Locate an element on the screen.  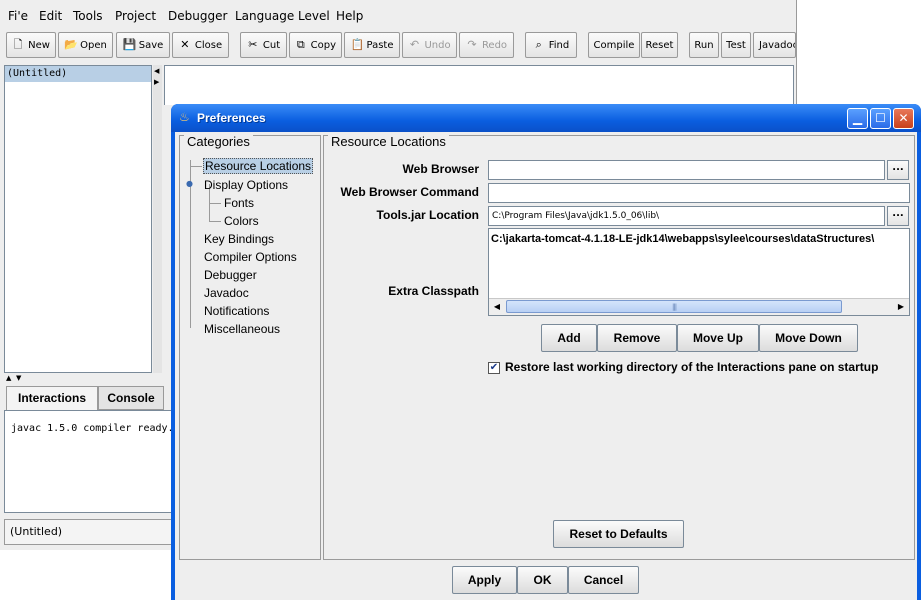
cancel-button: Cancel is located at coordinates (603, 580).